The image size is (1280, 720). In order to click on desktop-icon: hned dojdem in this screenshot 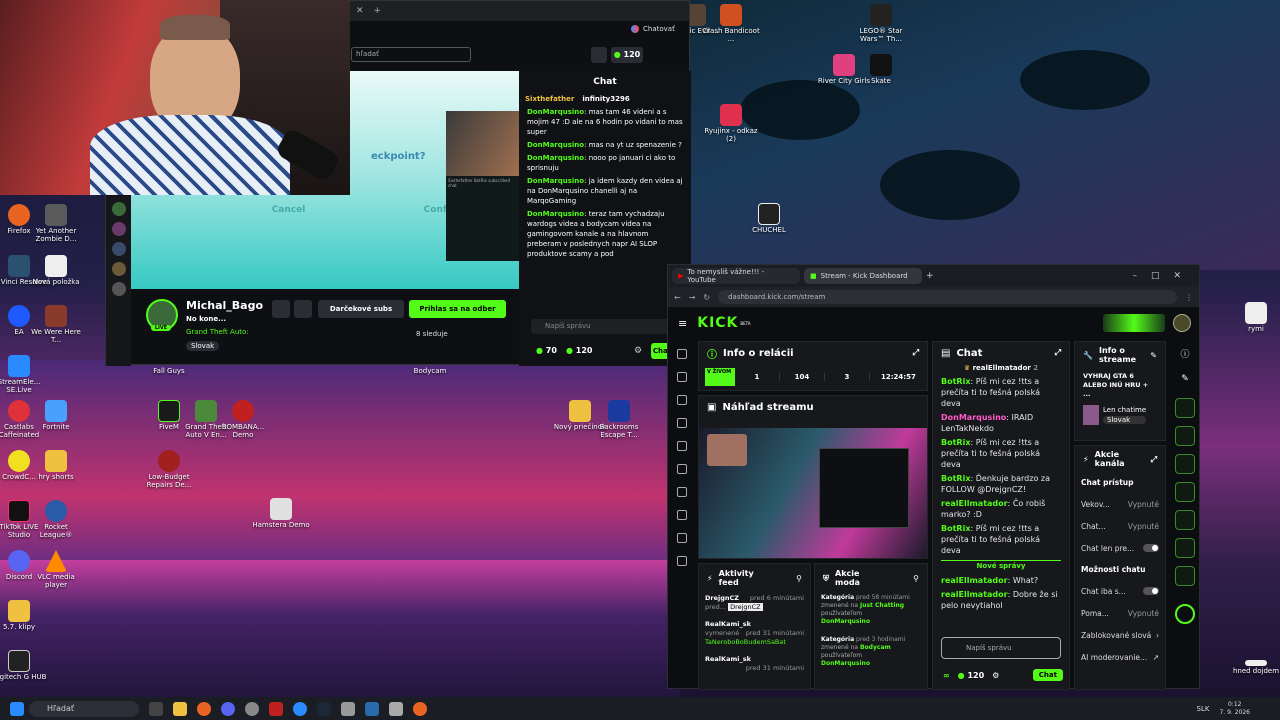, I will do `click(1253, 668)`.